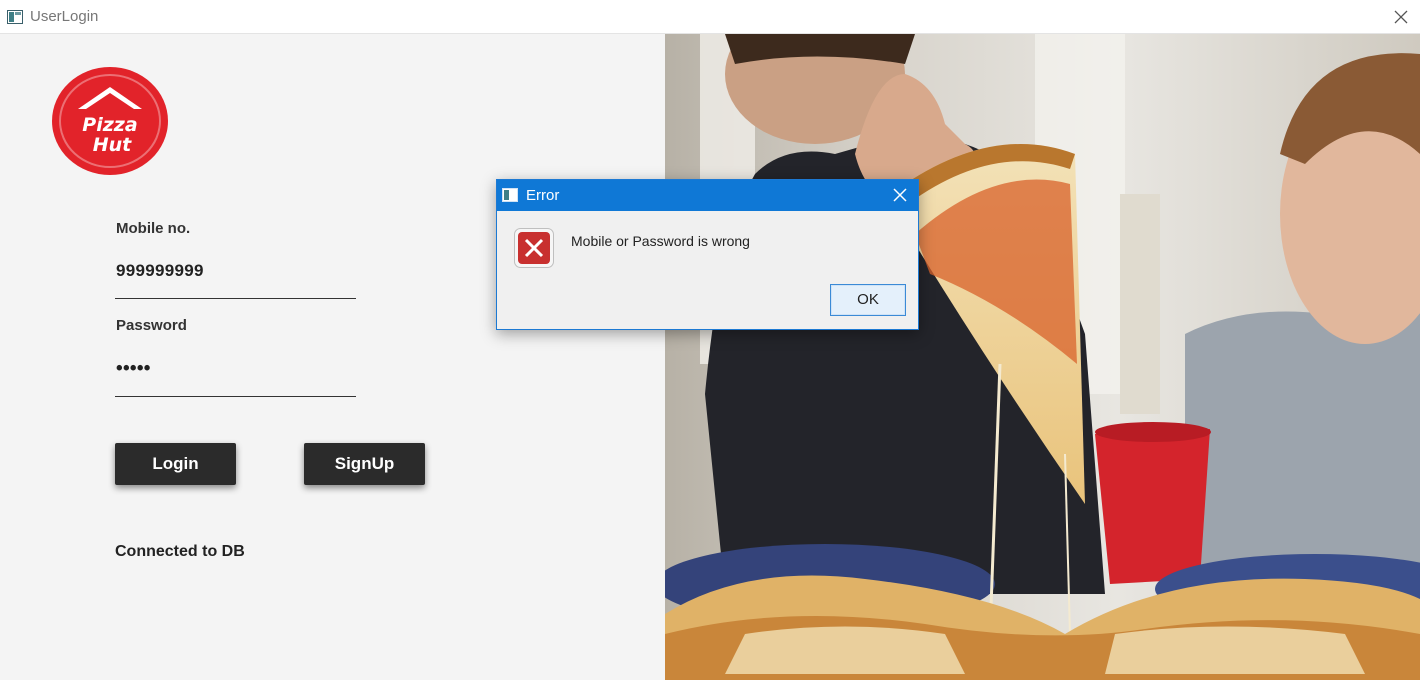  I want to click on login-button: Login, so click(175, 464).